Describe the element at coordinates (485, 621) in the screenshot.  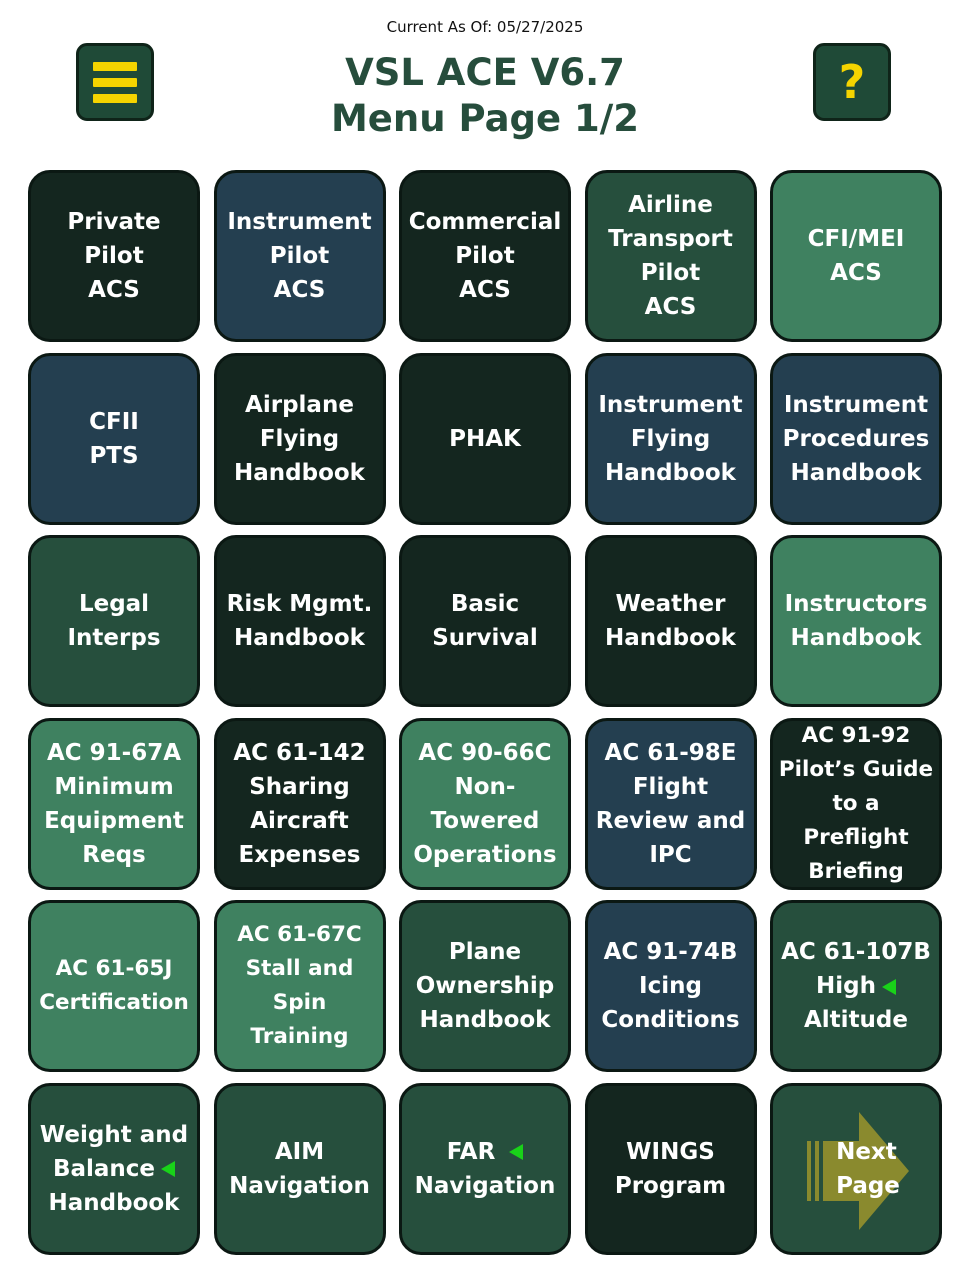
I see `tile-basic-survival: Basic Survival` at that location.